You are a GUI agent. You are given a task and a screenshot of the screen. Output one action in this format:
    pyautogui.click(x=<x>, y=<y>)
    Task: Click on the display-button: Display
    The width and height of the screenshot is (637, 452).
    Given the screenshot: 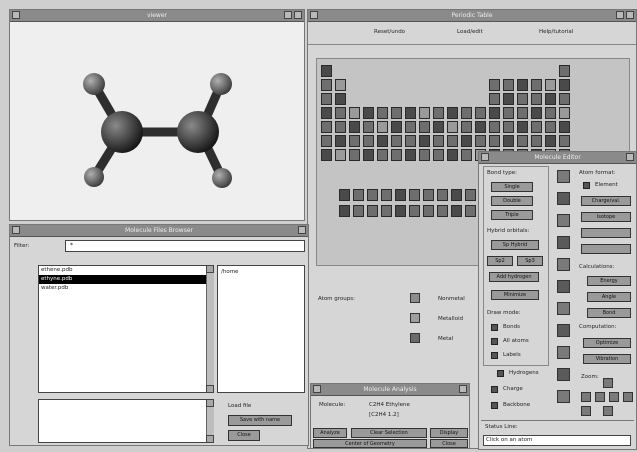 What is the action you would take?
    pyautogui.click(x=449, y=433)
    